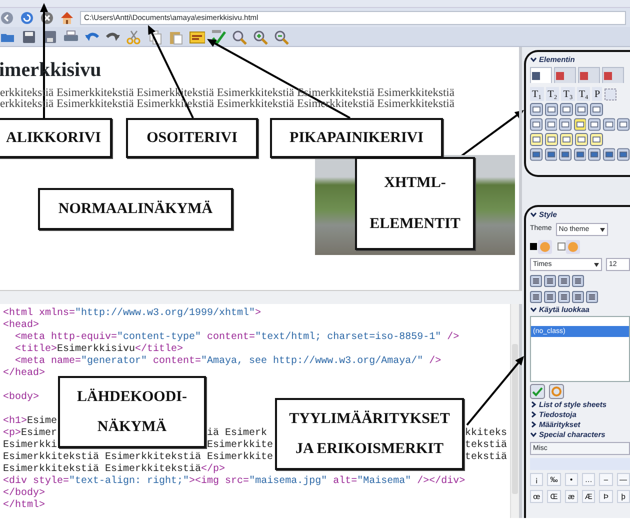 The width and height of the screenshot is (630, 519). What do you see at coordinates (30, 446) in the screenshot?
I see `code-text: Esimerkki` at bounding box center [30, 446].